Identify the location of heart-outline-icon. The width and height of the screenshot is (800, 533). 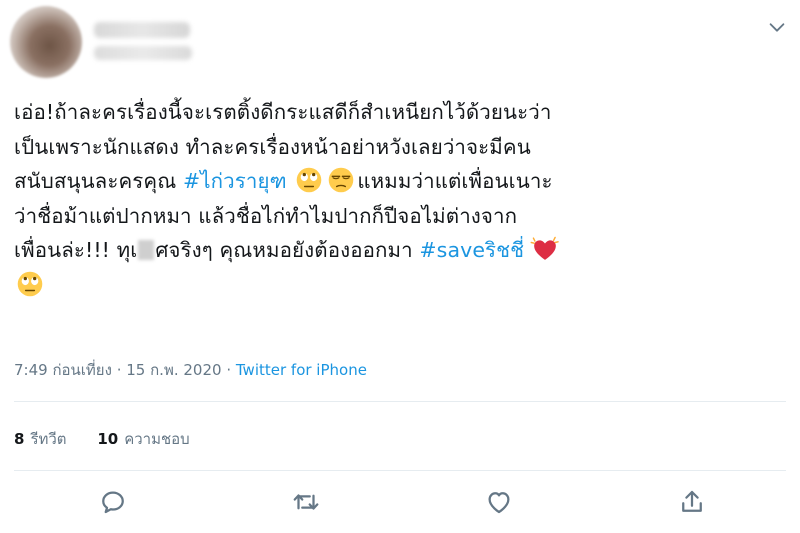
(499, 502).